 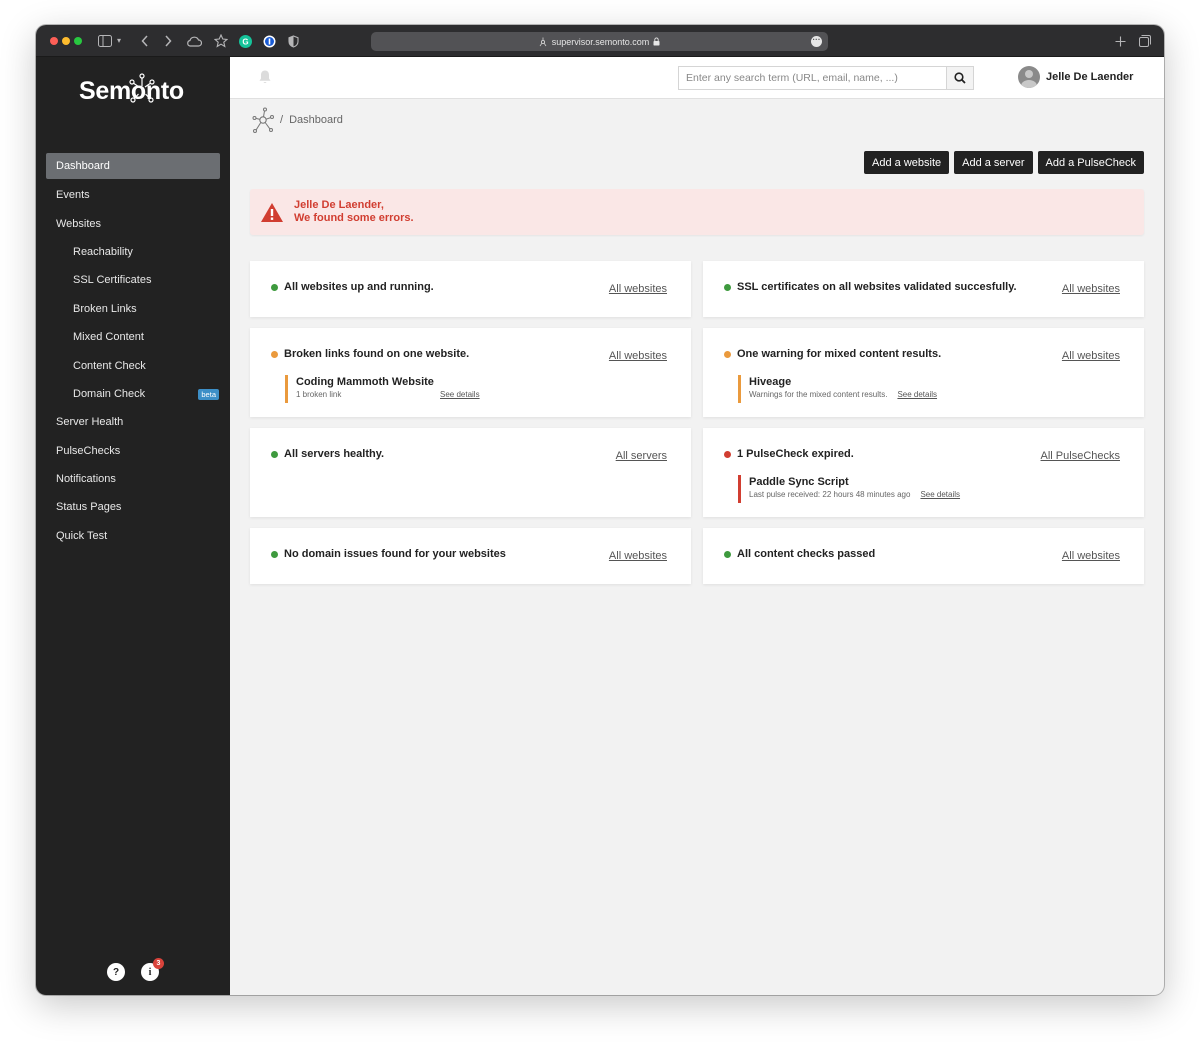 I want to click on search-icon, so click(x=960, y=78).